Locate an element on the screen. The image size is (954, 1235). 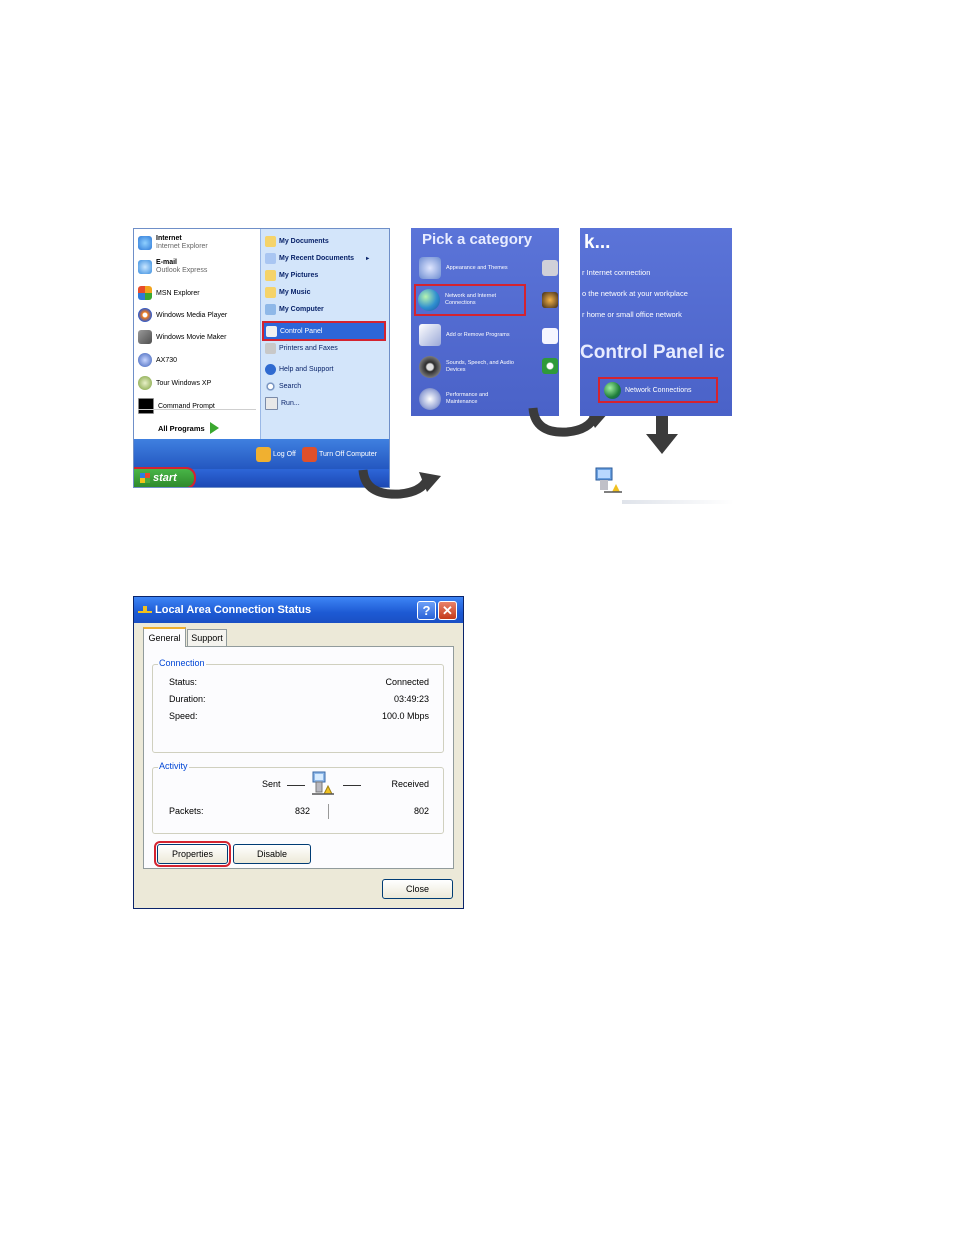
category-label: Network and Internet Connections is located at coordinates (471, 299).